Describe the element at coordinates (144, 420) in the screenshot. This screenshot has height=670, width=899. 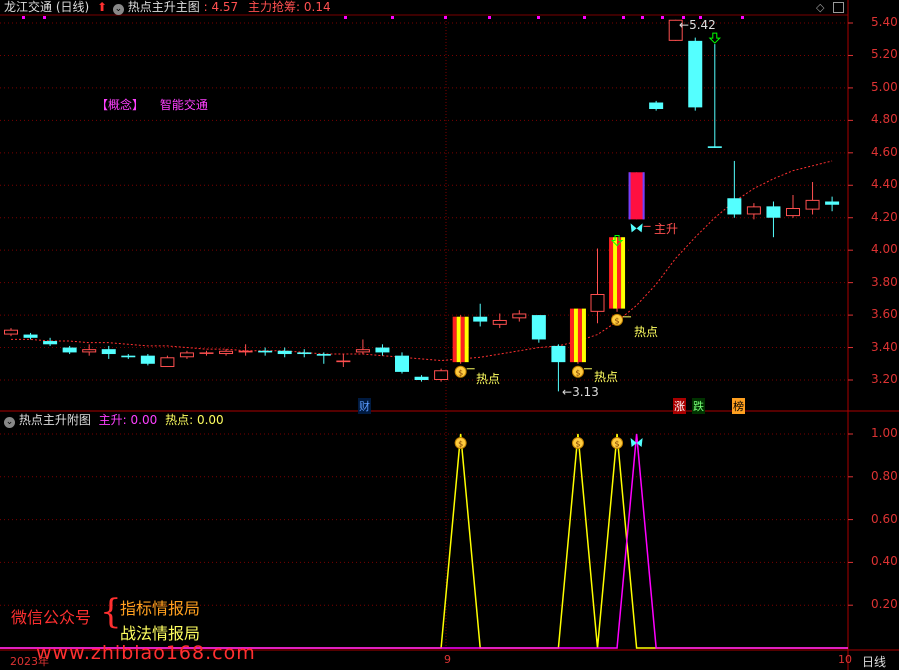
I see `sub-zhusheng-value: 0.00` at that location.